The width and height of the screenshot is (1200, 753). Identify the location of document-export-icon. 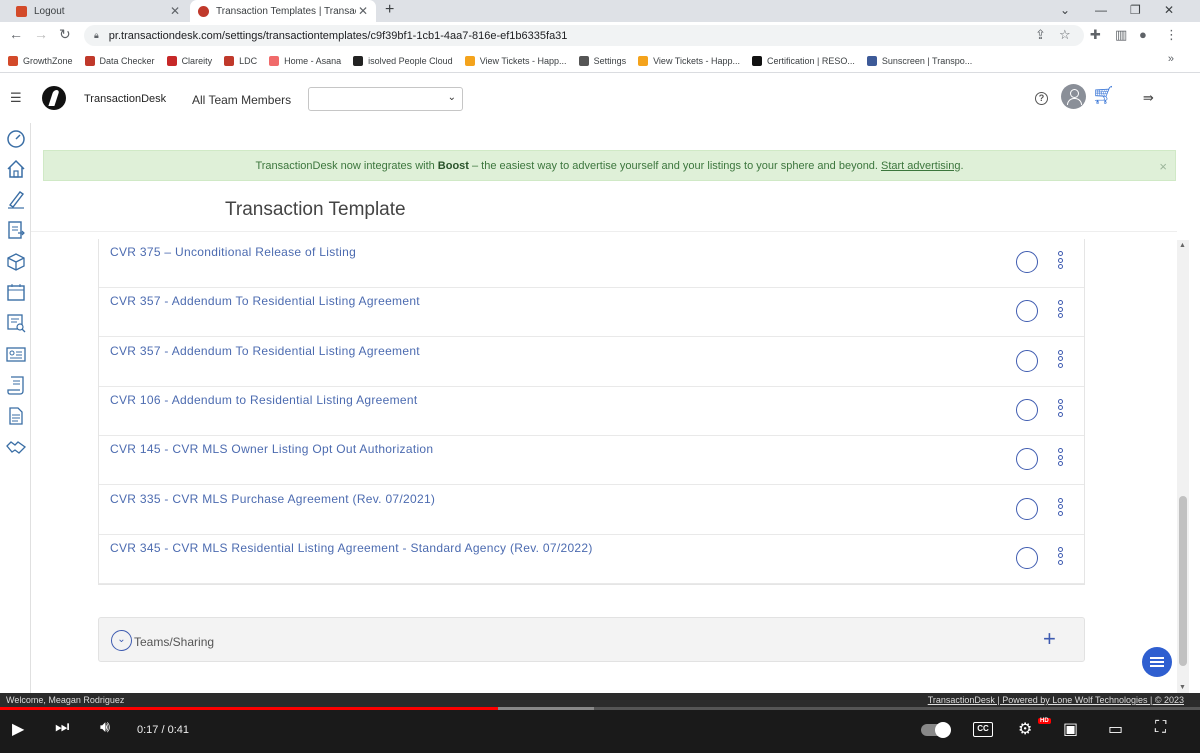
(15, 229).